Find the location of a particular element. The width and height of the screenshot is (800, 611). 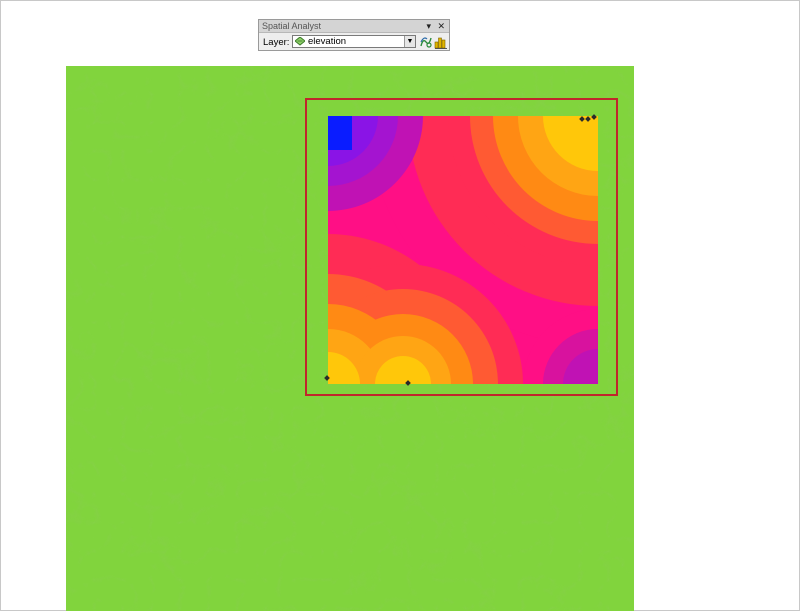

distance-raster-overlay is located at coordinates (463, 250).